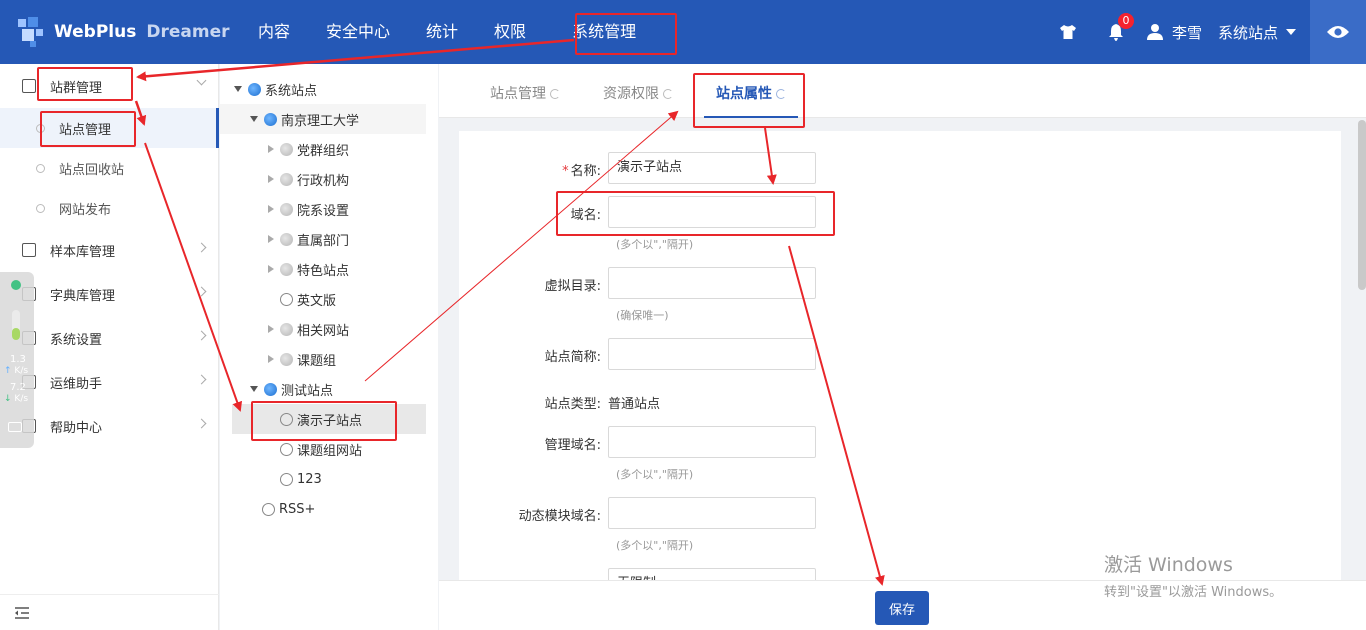 This screenshot has height=630, width=1366. I want to click on sidebar-group-label: 系统设置, so click(76, 340).